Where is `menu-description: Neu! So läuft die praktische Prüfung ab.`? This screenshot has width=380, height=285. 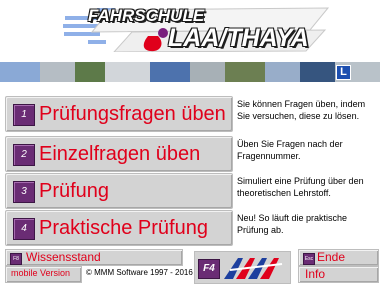
menu-description: Neu! So läuft die praktische Prüfung ab. is located at coordinates (292, 224).